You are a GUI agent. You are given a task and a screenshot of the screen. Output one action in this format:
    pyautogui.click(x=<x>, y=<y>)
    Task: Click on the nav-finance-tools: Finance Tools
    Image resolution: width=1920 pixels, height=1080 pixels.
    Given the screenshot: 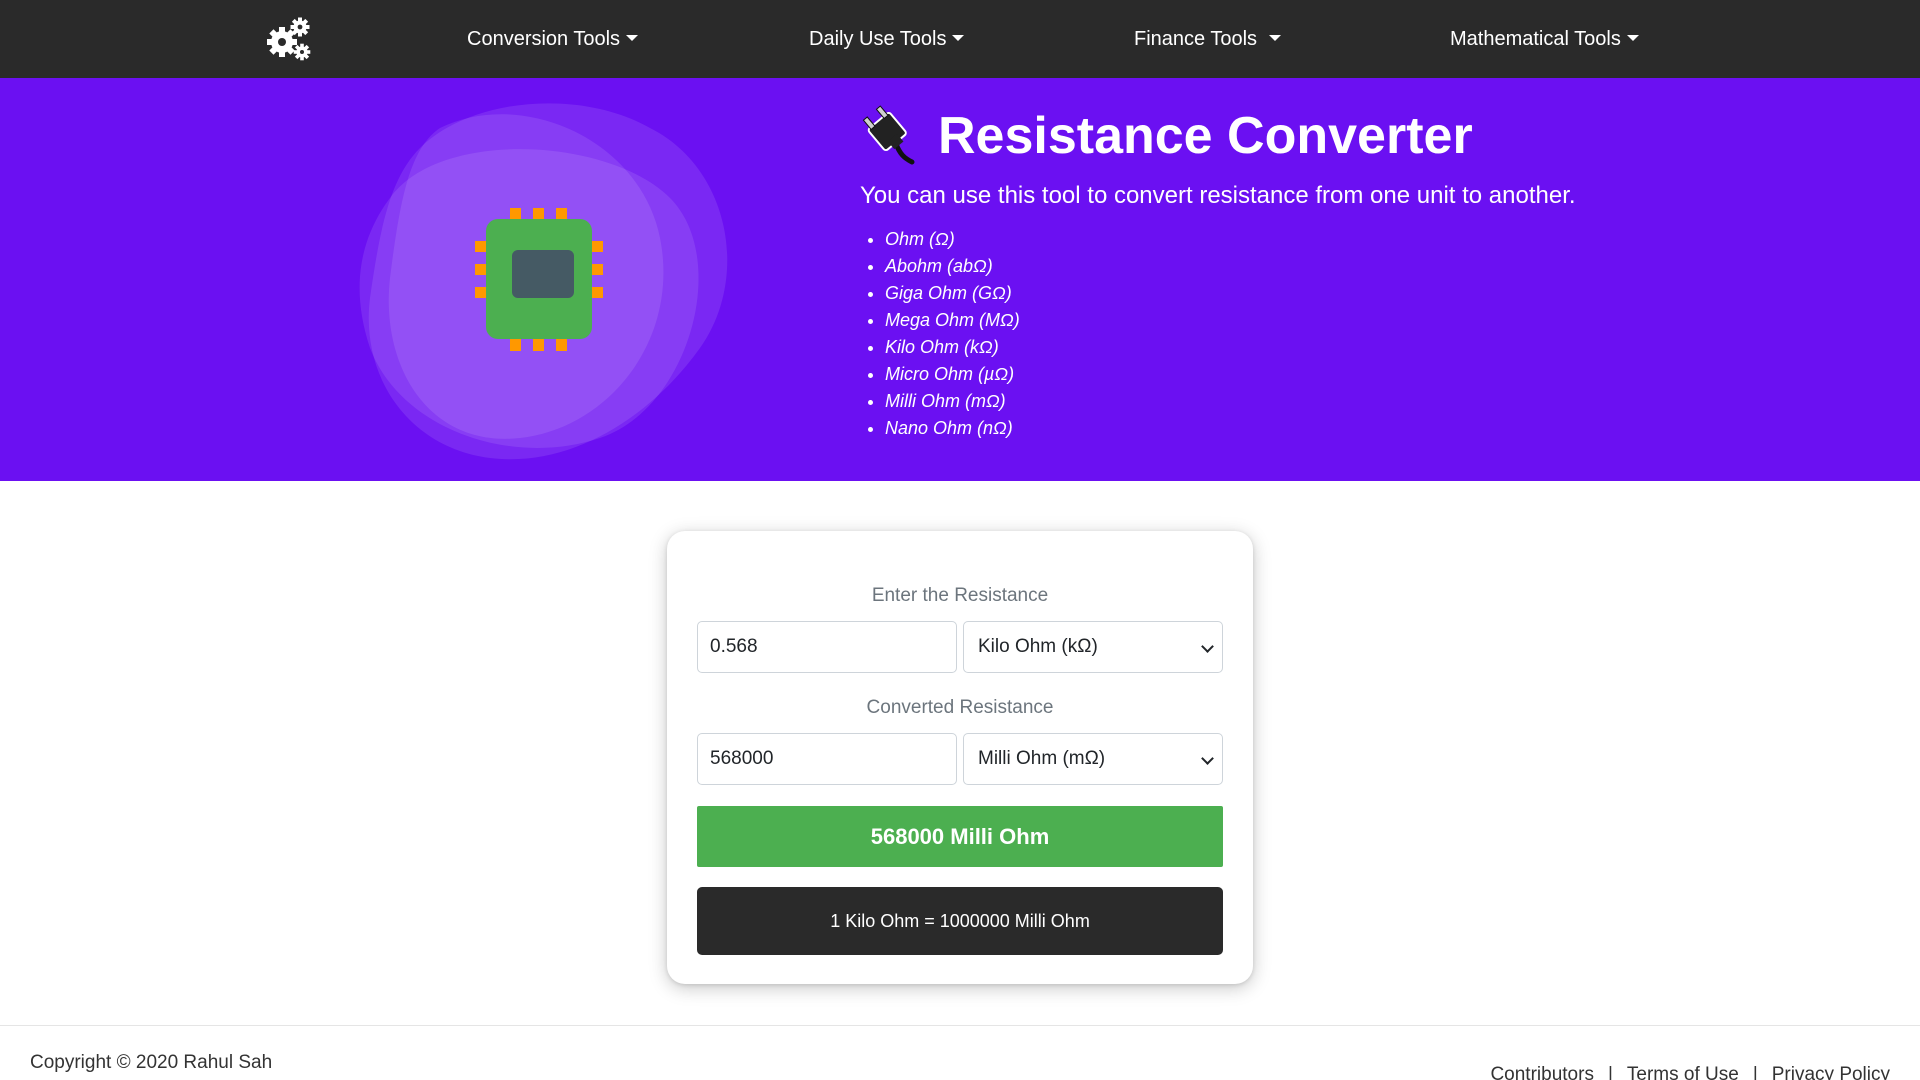 What is the action you would take?
    pyautogui.click(x=1208, y=39)
    